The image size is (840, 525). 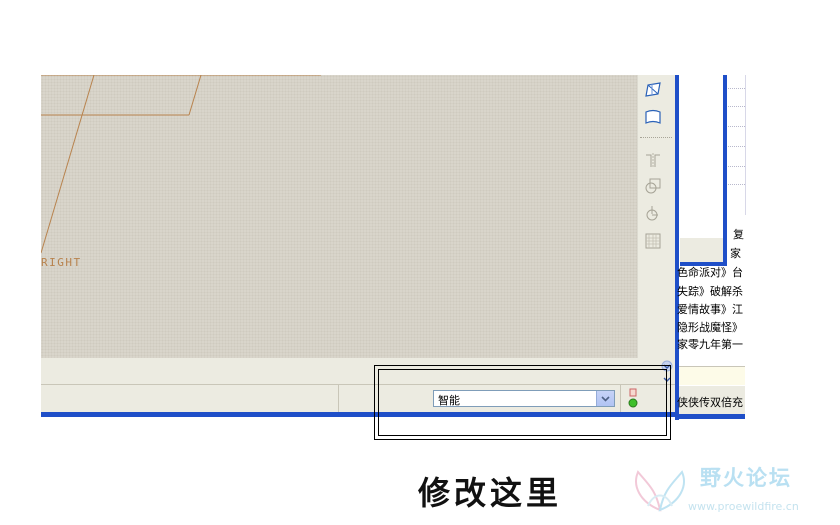 I want to click on news-link: 爱情故事》江, so click(x=711, y=309).